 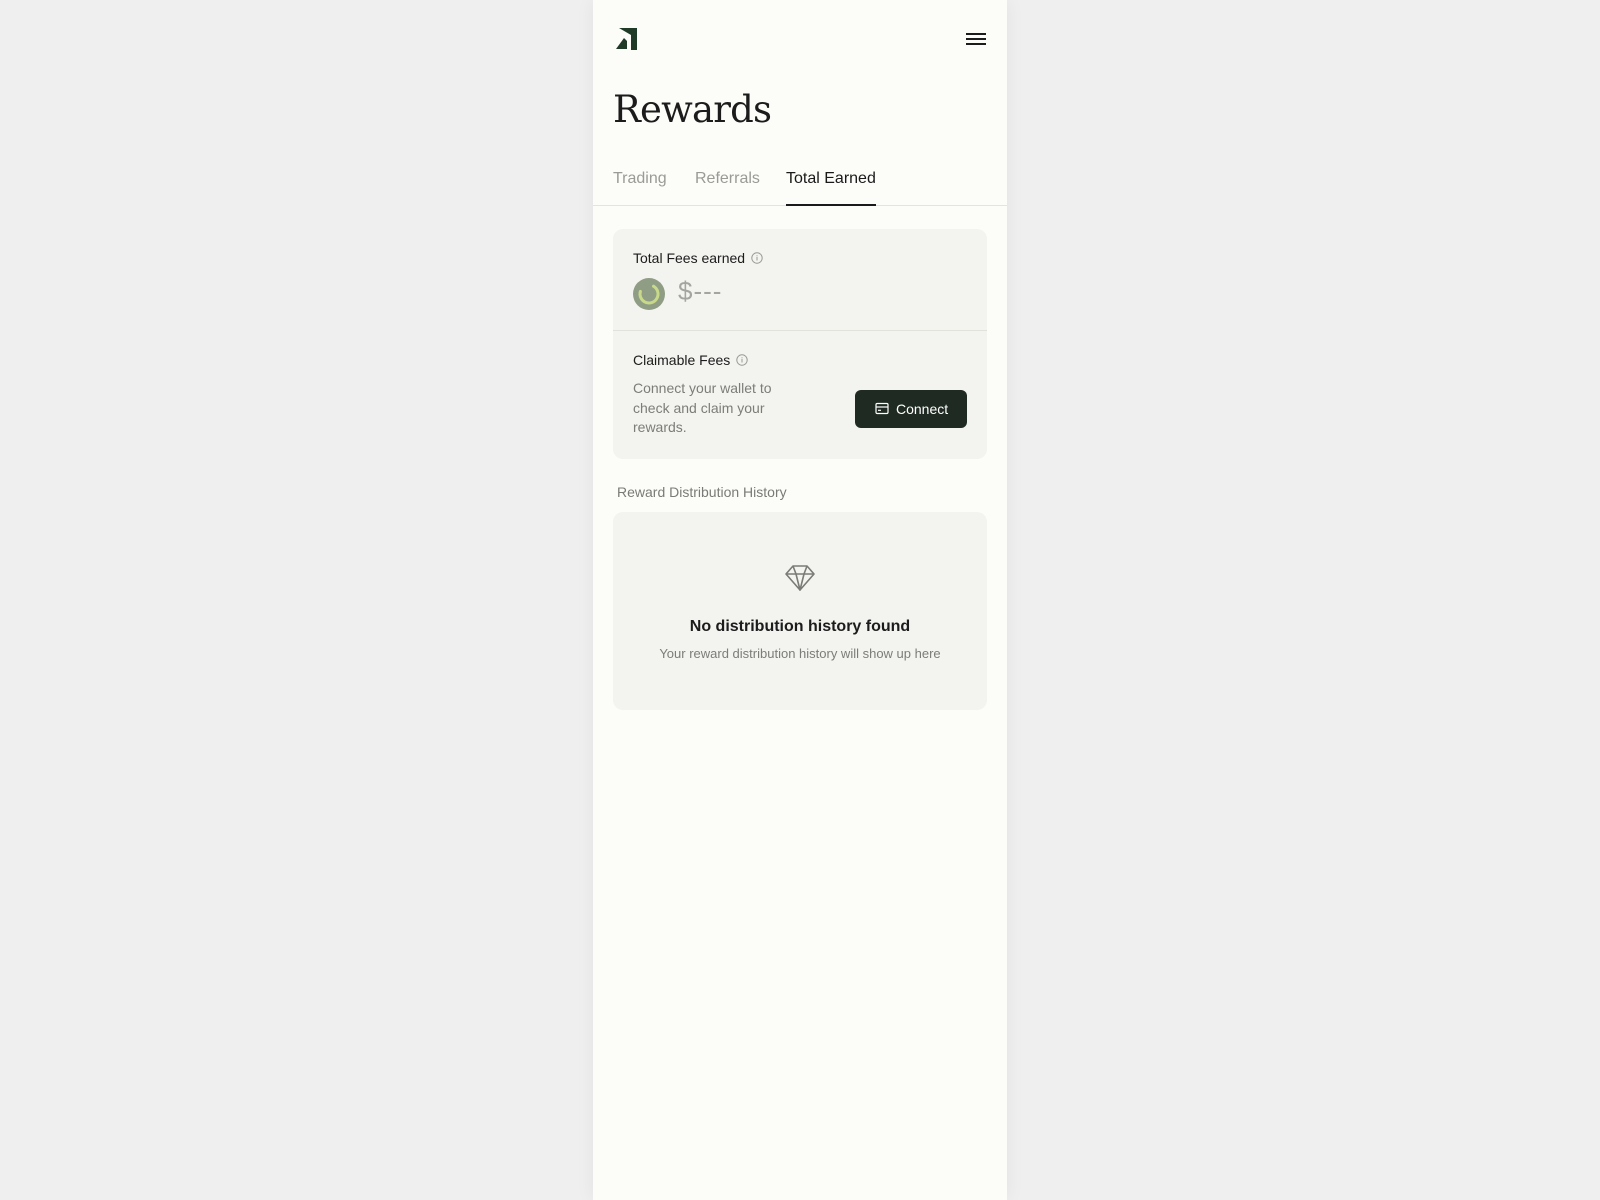 I want to click on diamond-icon, so click(x=800, y=578).